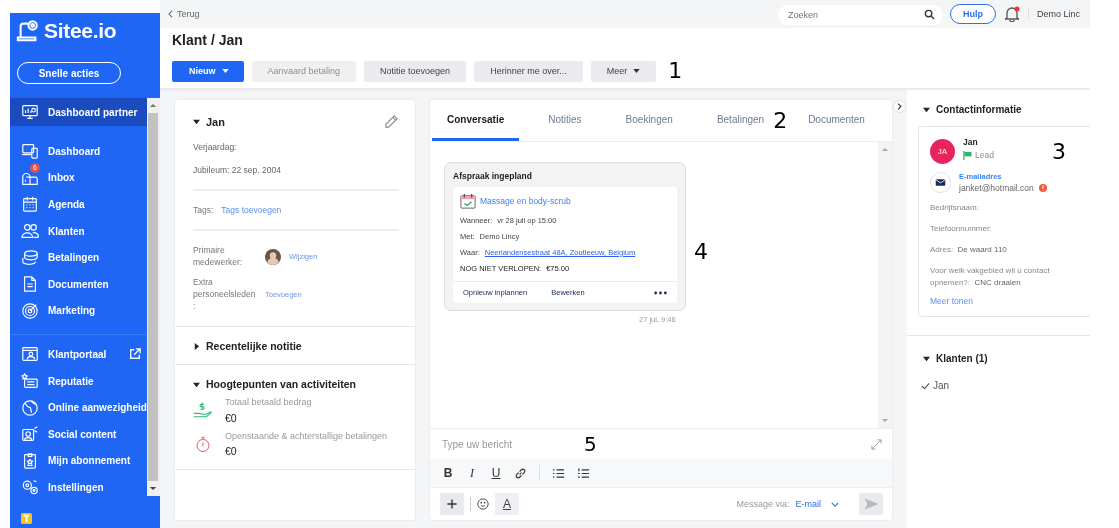 The image size is (1119, 528). I want to click on sidebar-label: Marketing, so click(72, 311).